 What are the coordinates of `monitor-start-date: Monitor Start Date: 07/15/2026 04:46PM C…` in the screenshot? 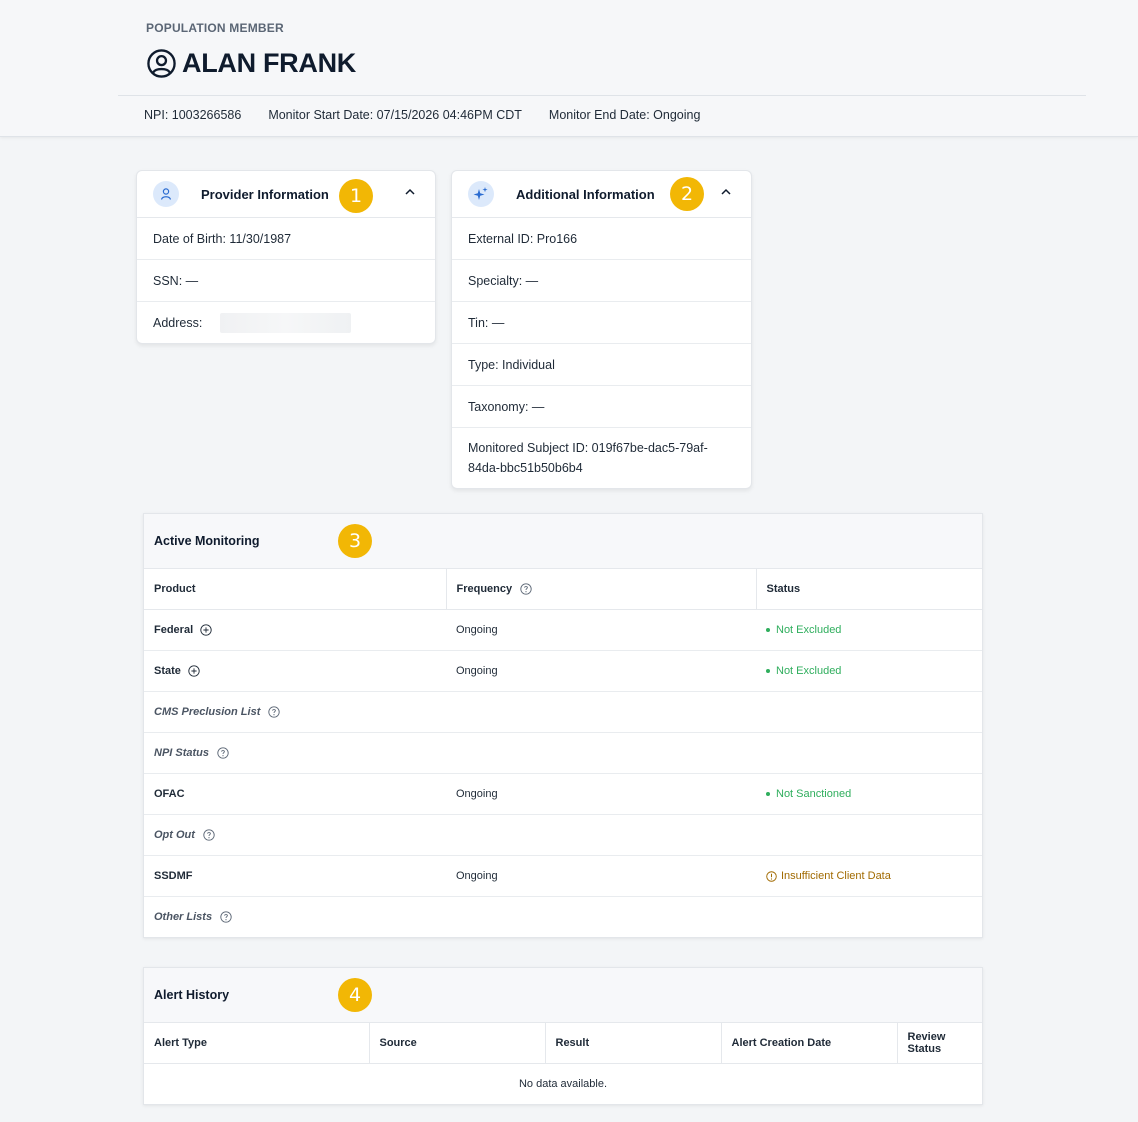 It's located at (395, 115).